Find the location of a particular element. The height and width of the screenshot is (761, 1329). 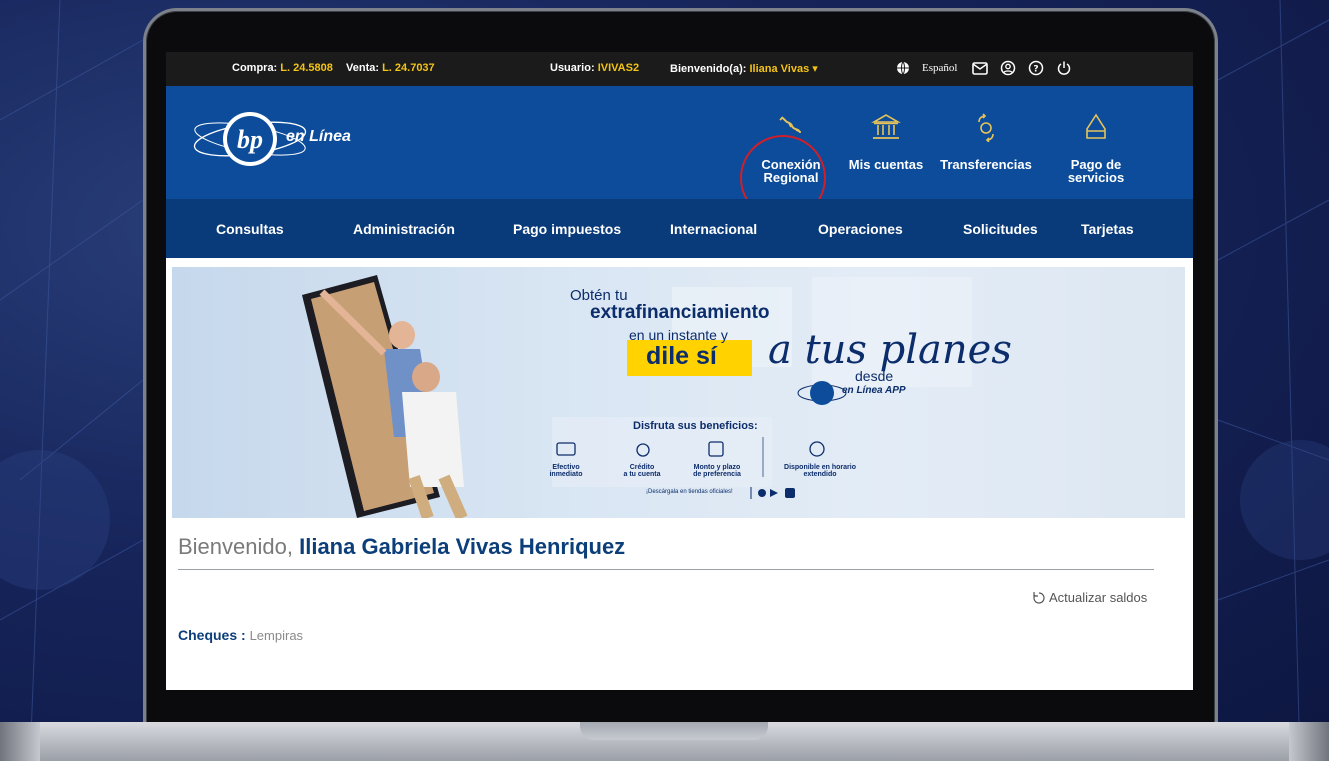

language-selector: Español is located at coordinates (939, 68).